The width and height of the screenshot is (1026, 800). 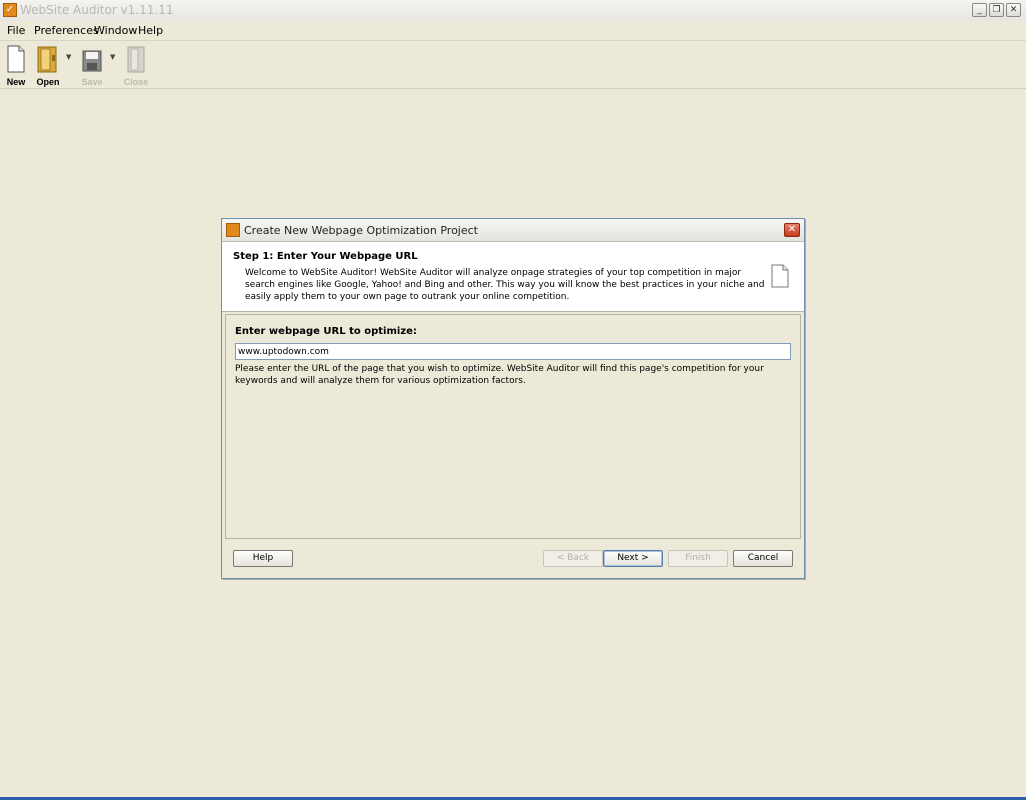 I want to click on help-button: Help, so click(x=263, y=558).